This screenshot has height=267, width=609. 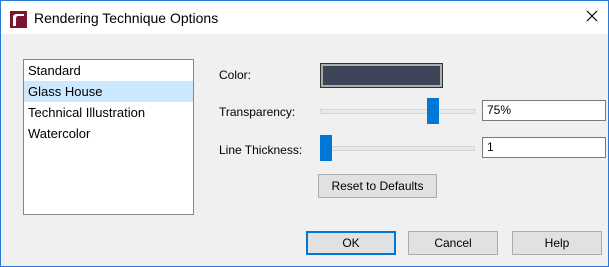 I want to click on transparency-slider, so click(x=397, y=111).